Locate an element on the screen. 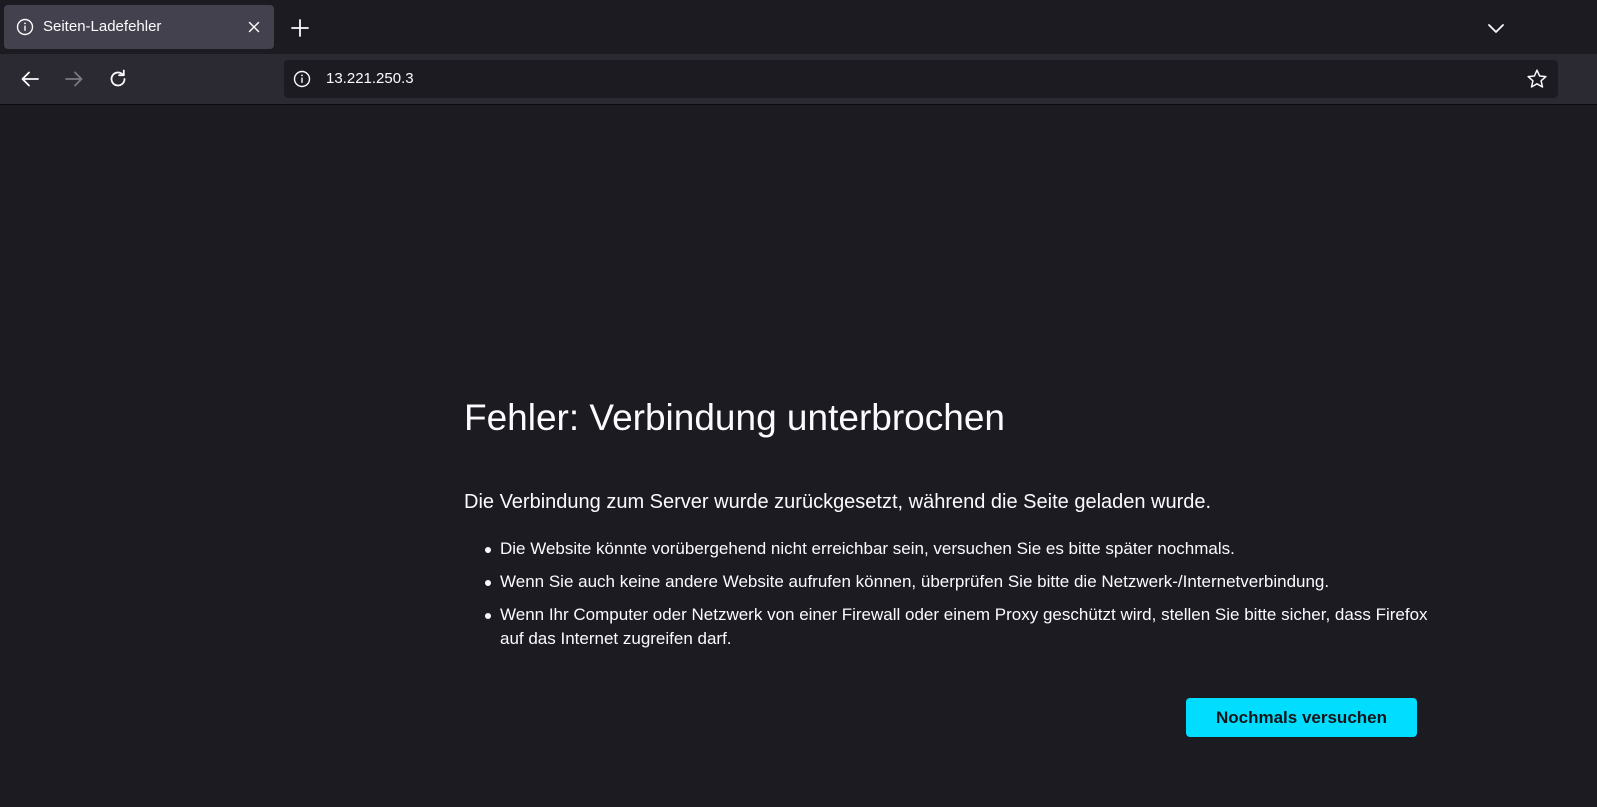 The image size is (1597, 807). tab-seiten-ladefehler: Seiten-Ladefehler is located at coordinates (139, 27).